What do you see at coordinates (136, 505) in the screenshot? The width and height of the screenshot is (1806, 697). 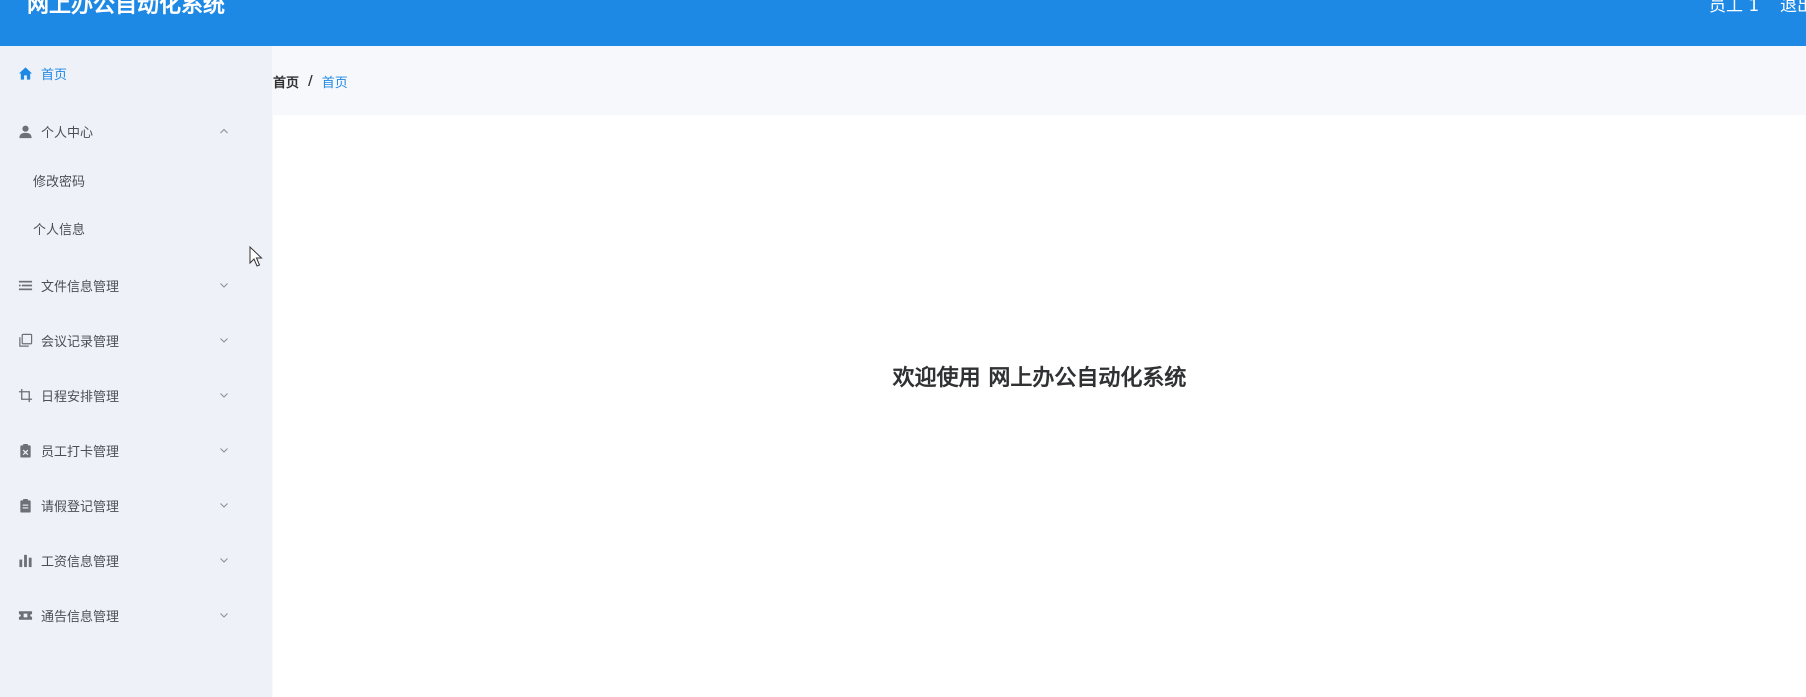 I see `sidebar-item-leave-management: 请假登记管理` at bounding box center [136, 505].